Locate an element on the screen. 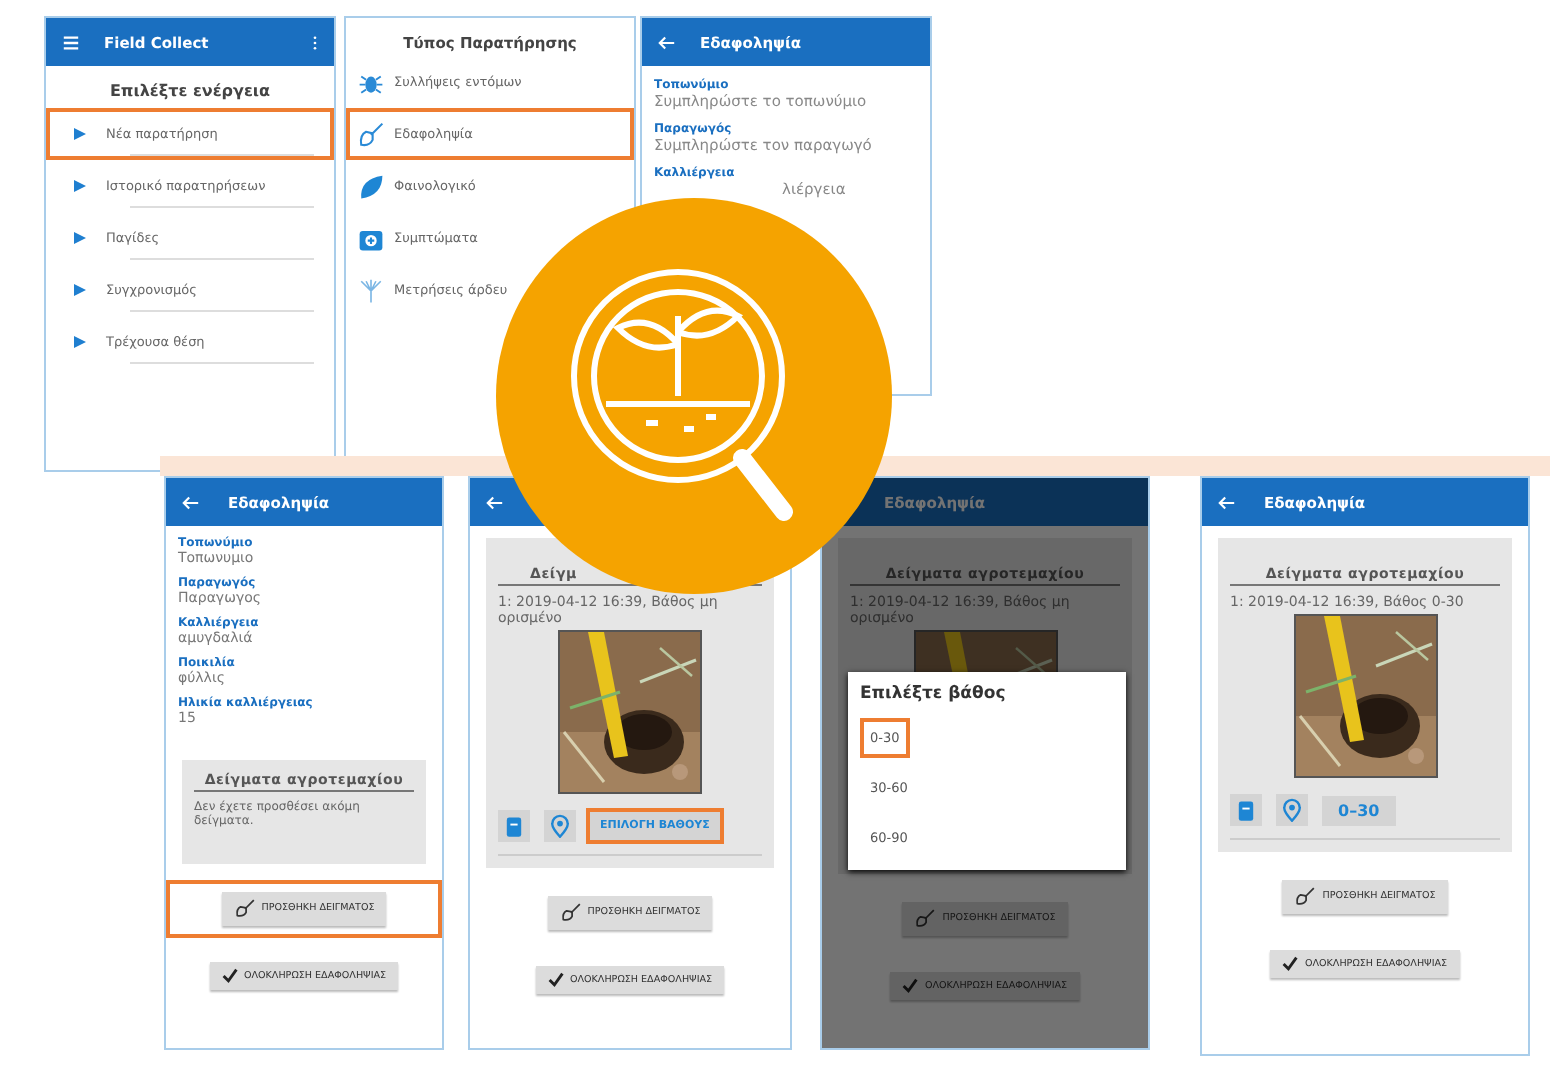 Image resolution: width=1558 pixels, height=1068 pixels. medical-kit-icon is located at coordinates (371, 238).